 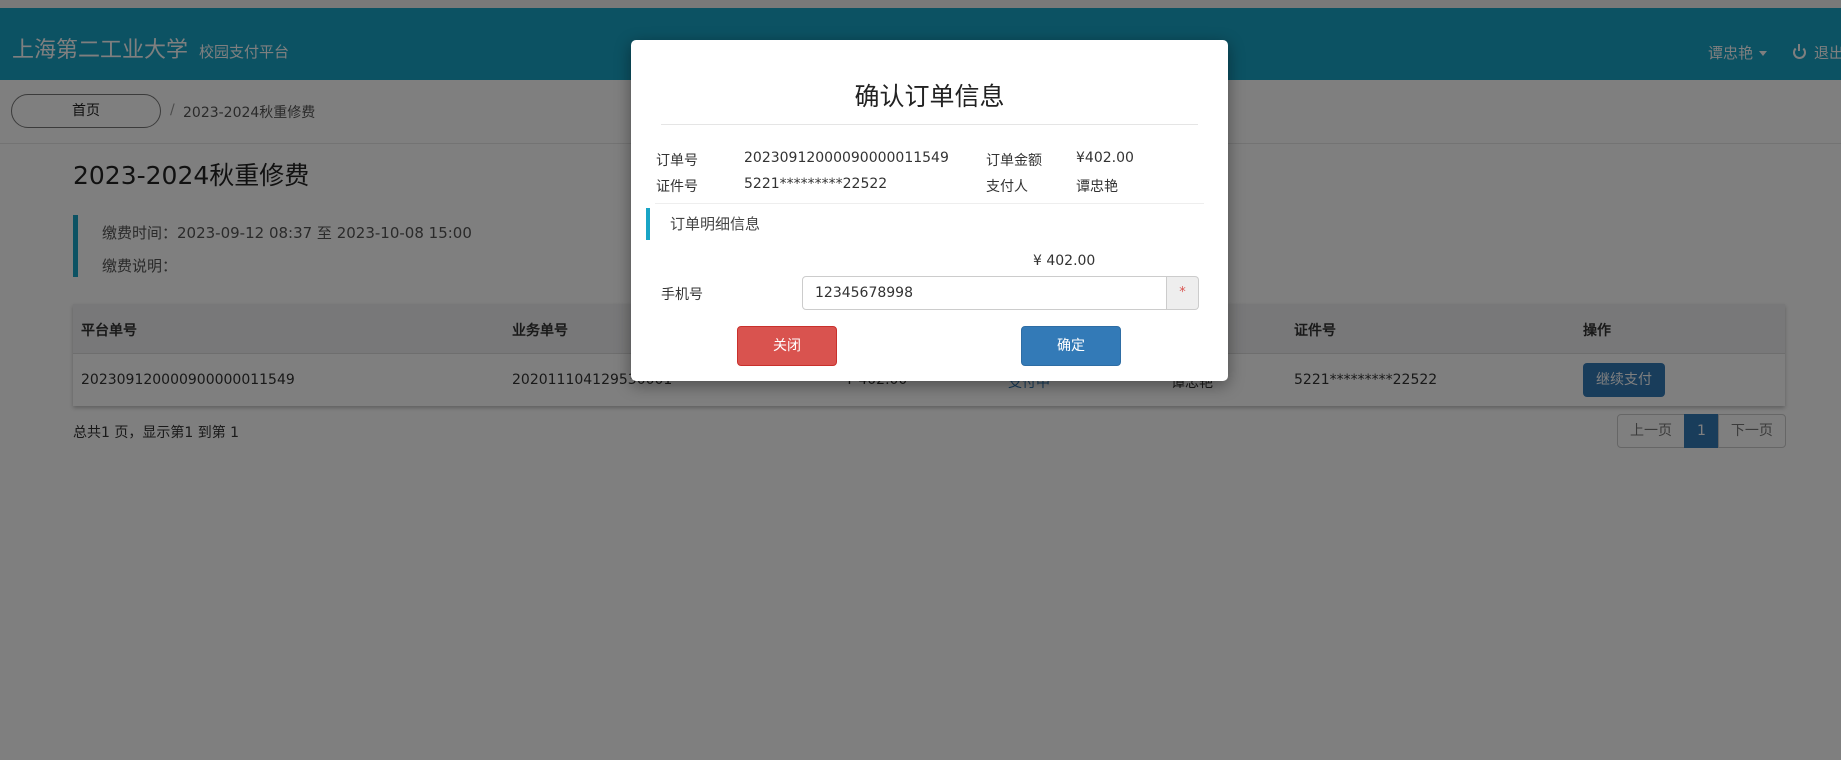 I want to click on phone-label: 手机号, so click(x=682, y=295).